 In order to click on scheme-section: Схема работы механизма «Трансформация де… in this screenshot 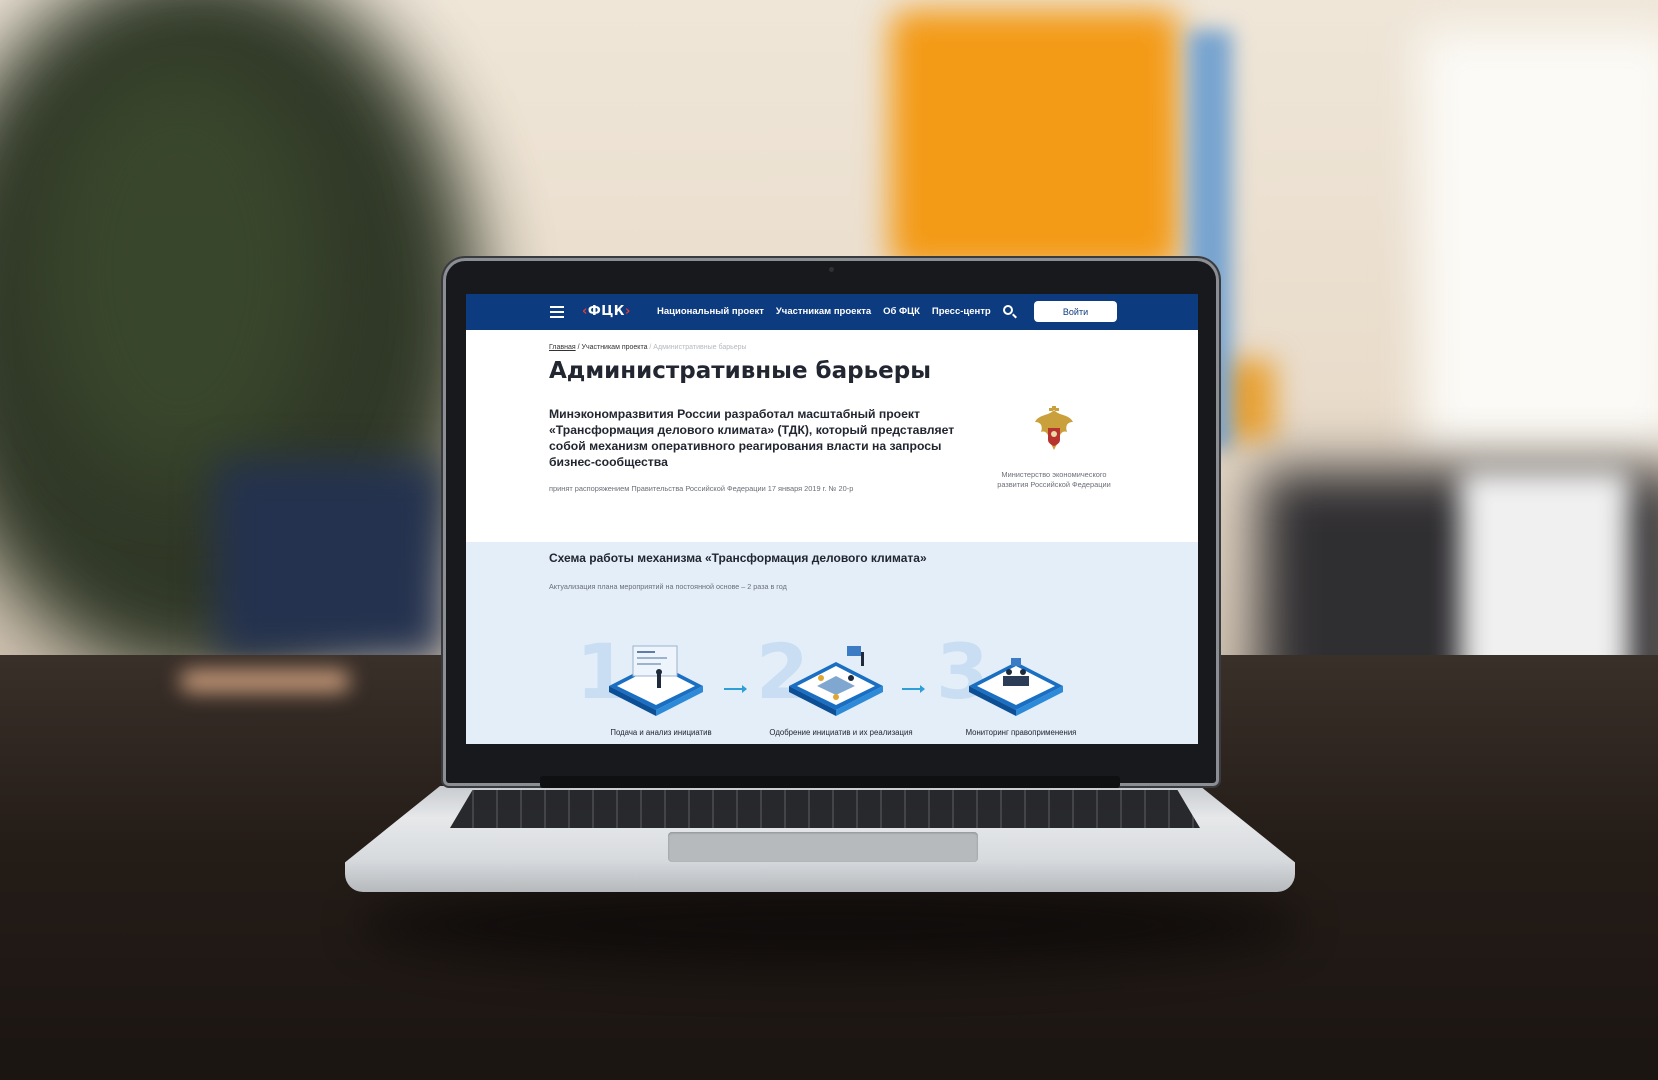, I will do `click(832, 643)`.